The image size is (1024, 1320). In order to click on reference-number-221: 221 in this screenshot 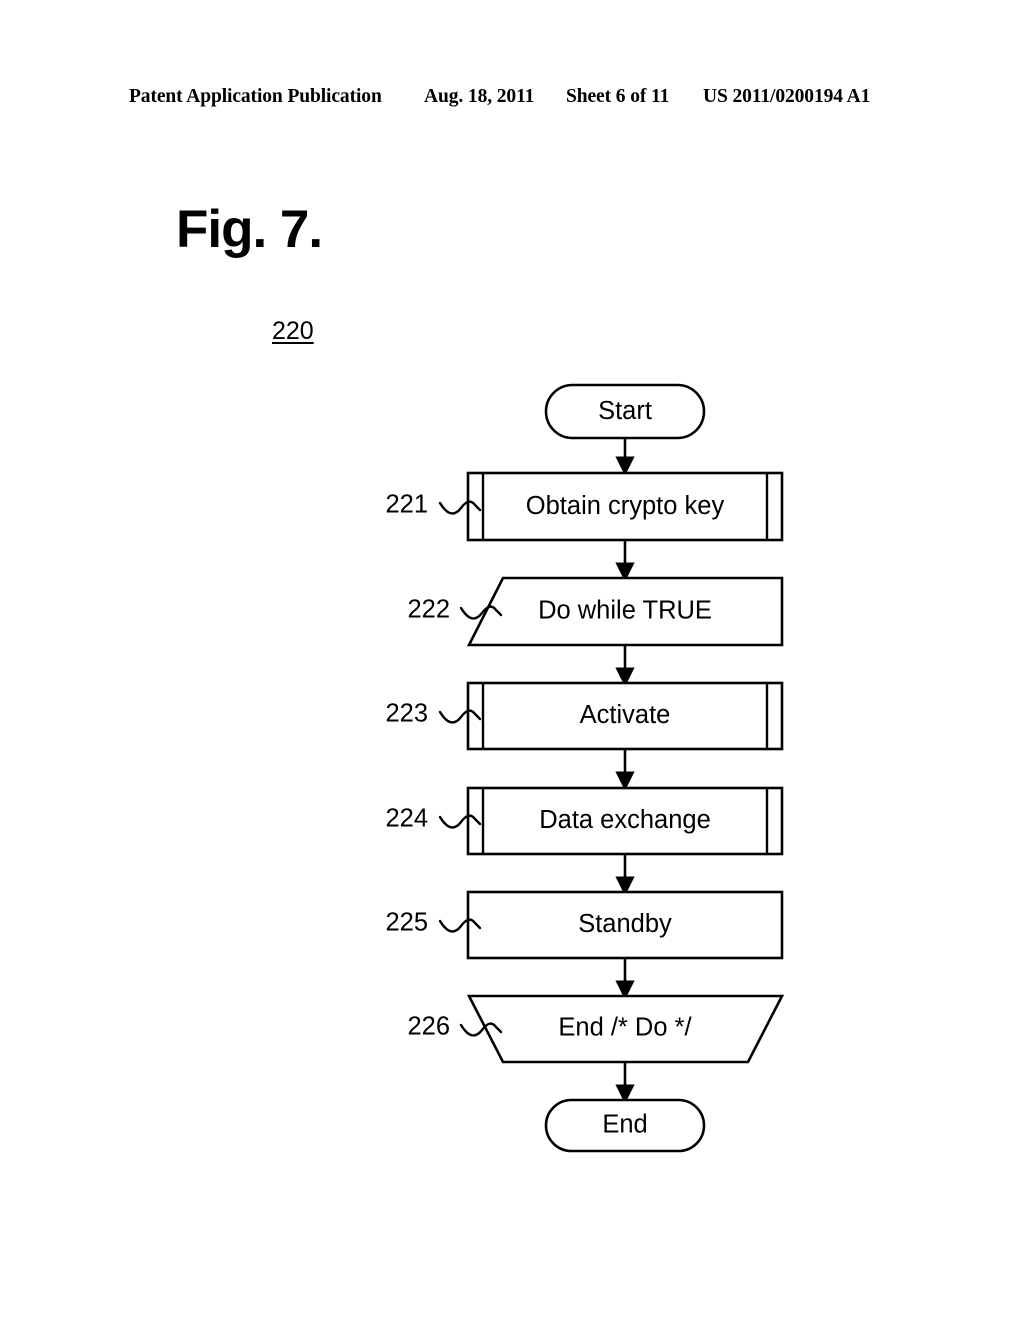, I will do `click(406, 505)`.